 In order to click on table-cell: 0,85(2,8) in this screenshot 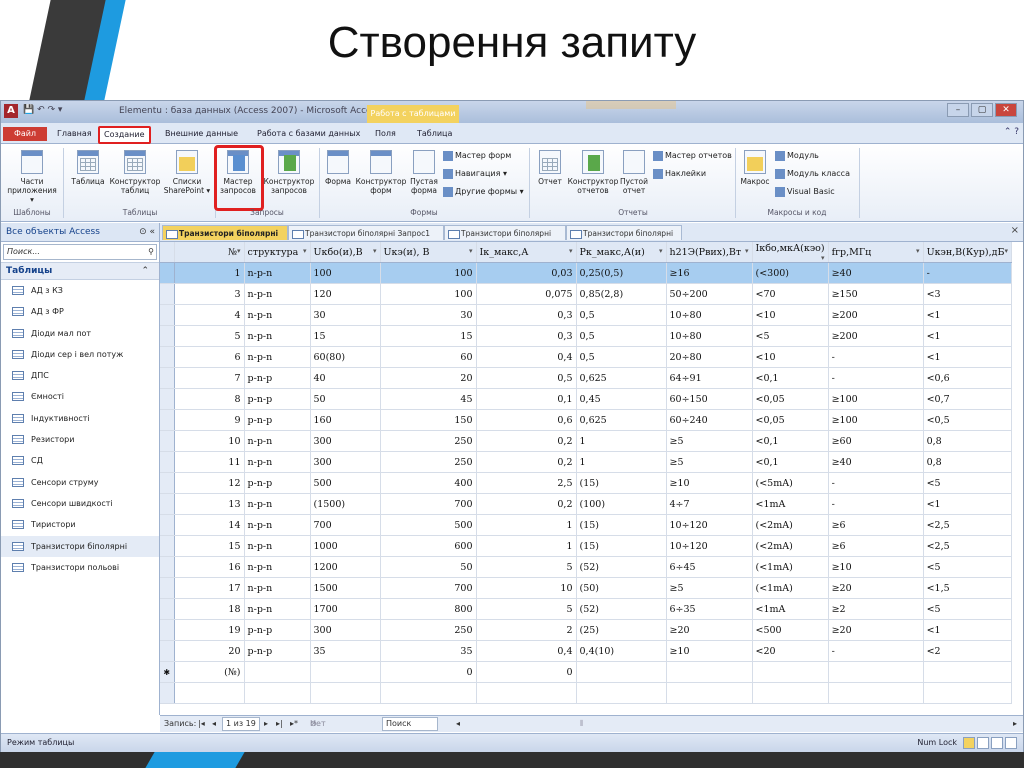, I will do `click(621, 294)`.